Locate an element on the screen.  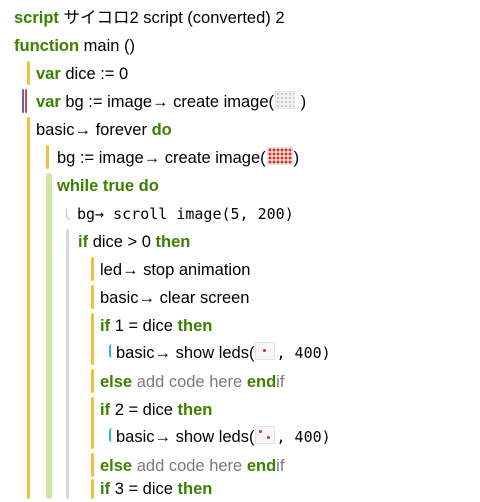
condition-1: 1 = dice is located at coordinates (143, 326).